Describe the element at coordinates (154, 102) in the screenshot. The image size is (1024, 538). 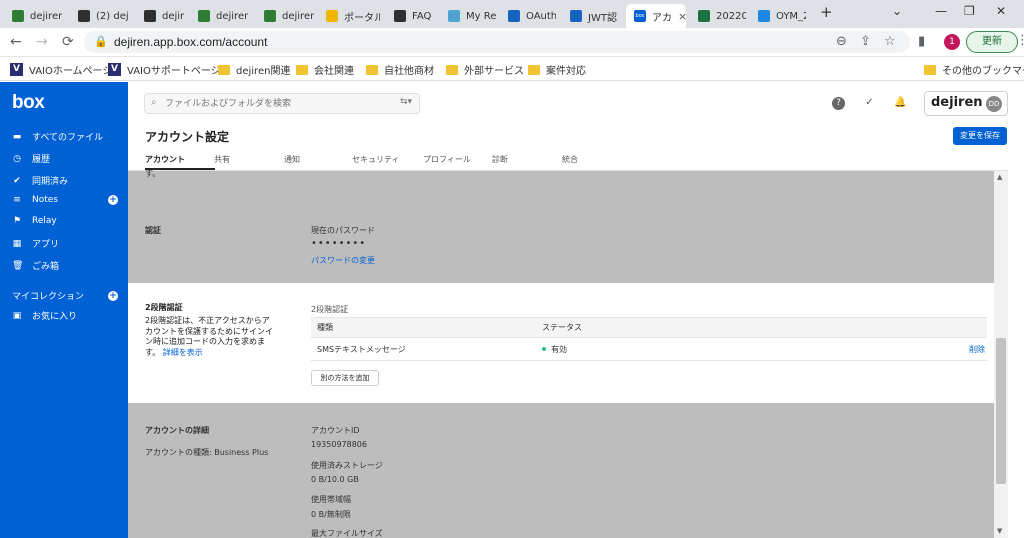
I see `search-icon: ⌕` at that location.